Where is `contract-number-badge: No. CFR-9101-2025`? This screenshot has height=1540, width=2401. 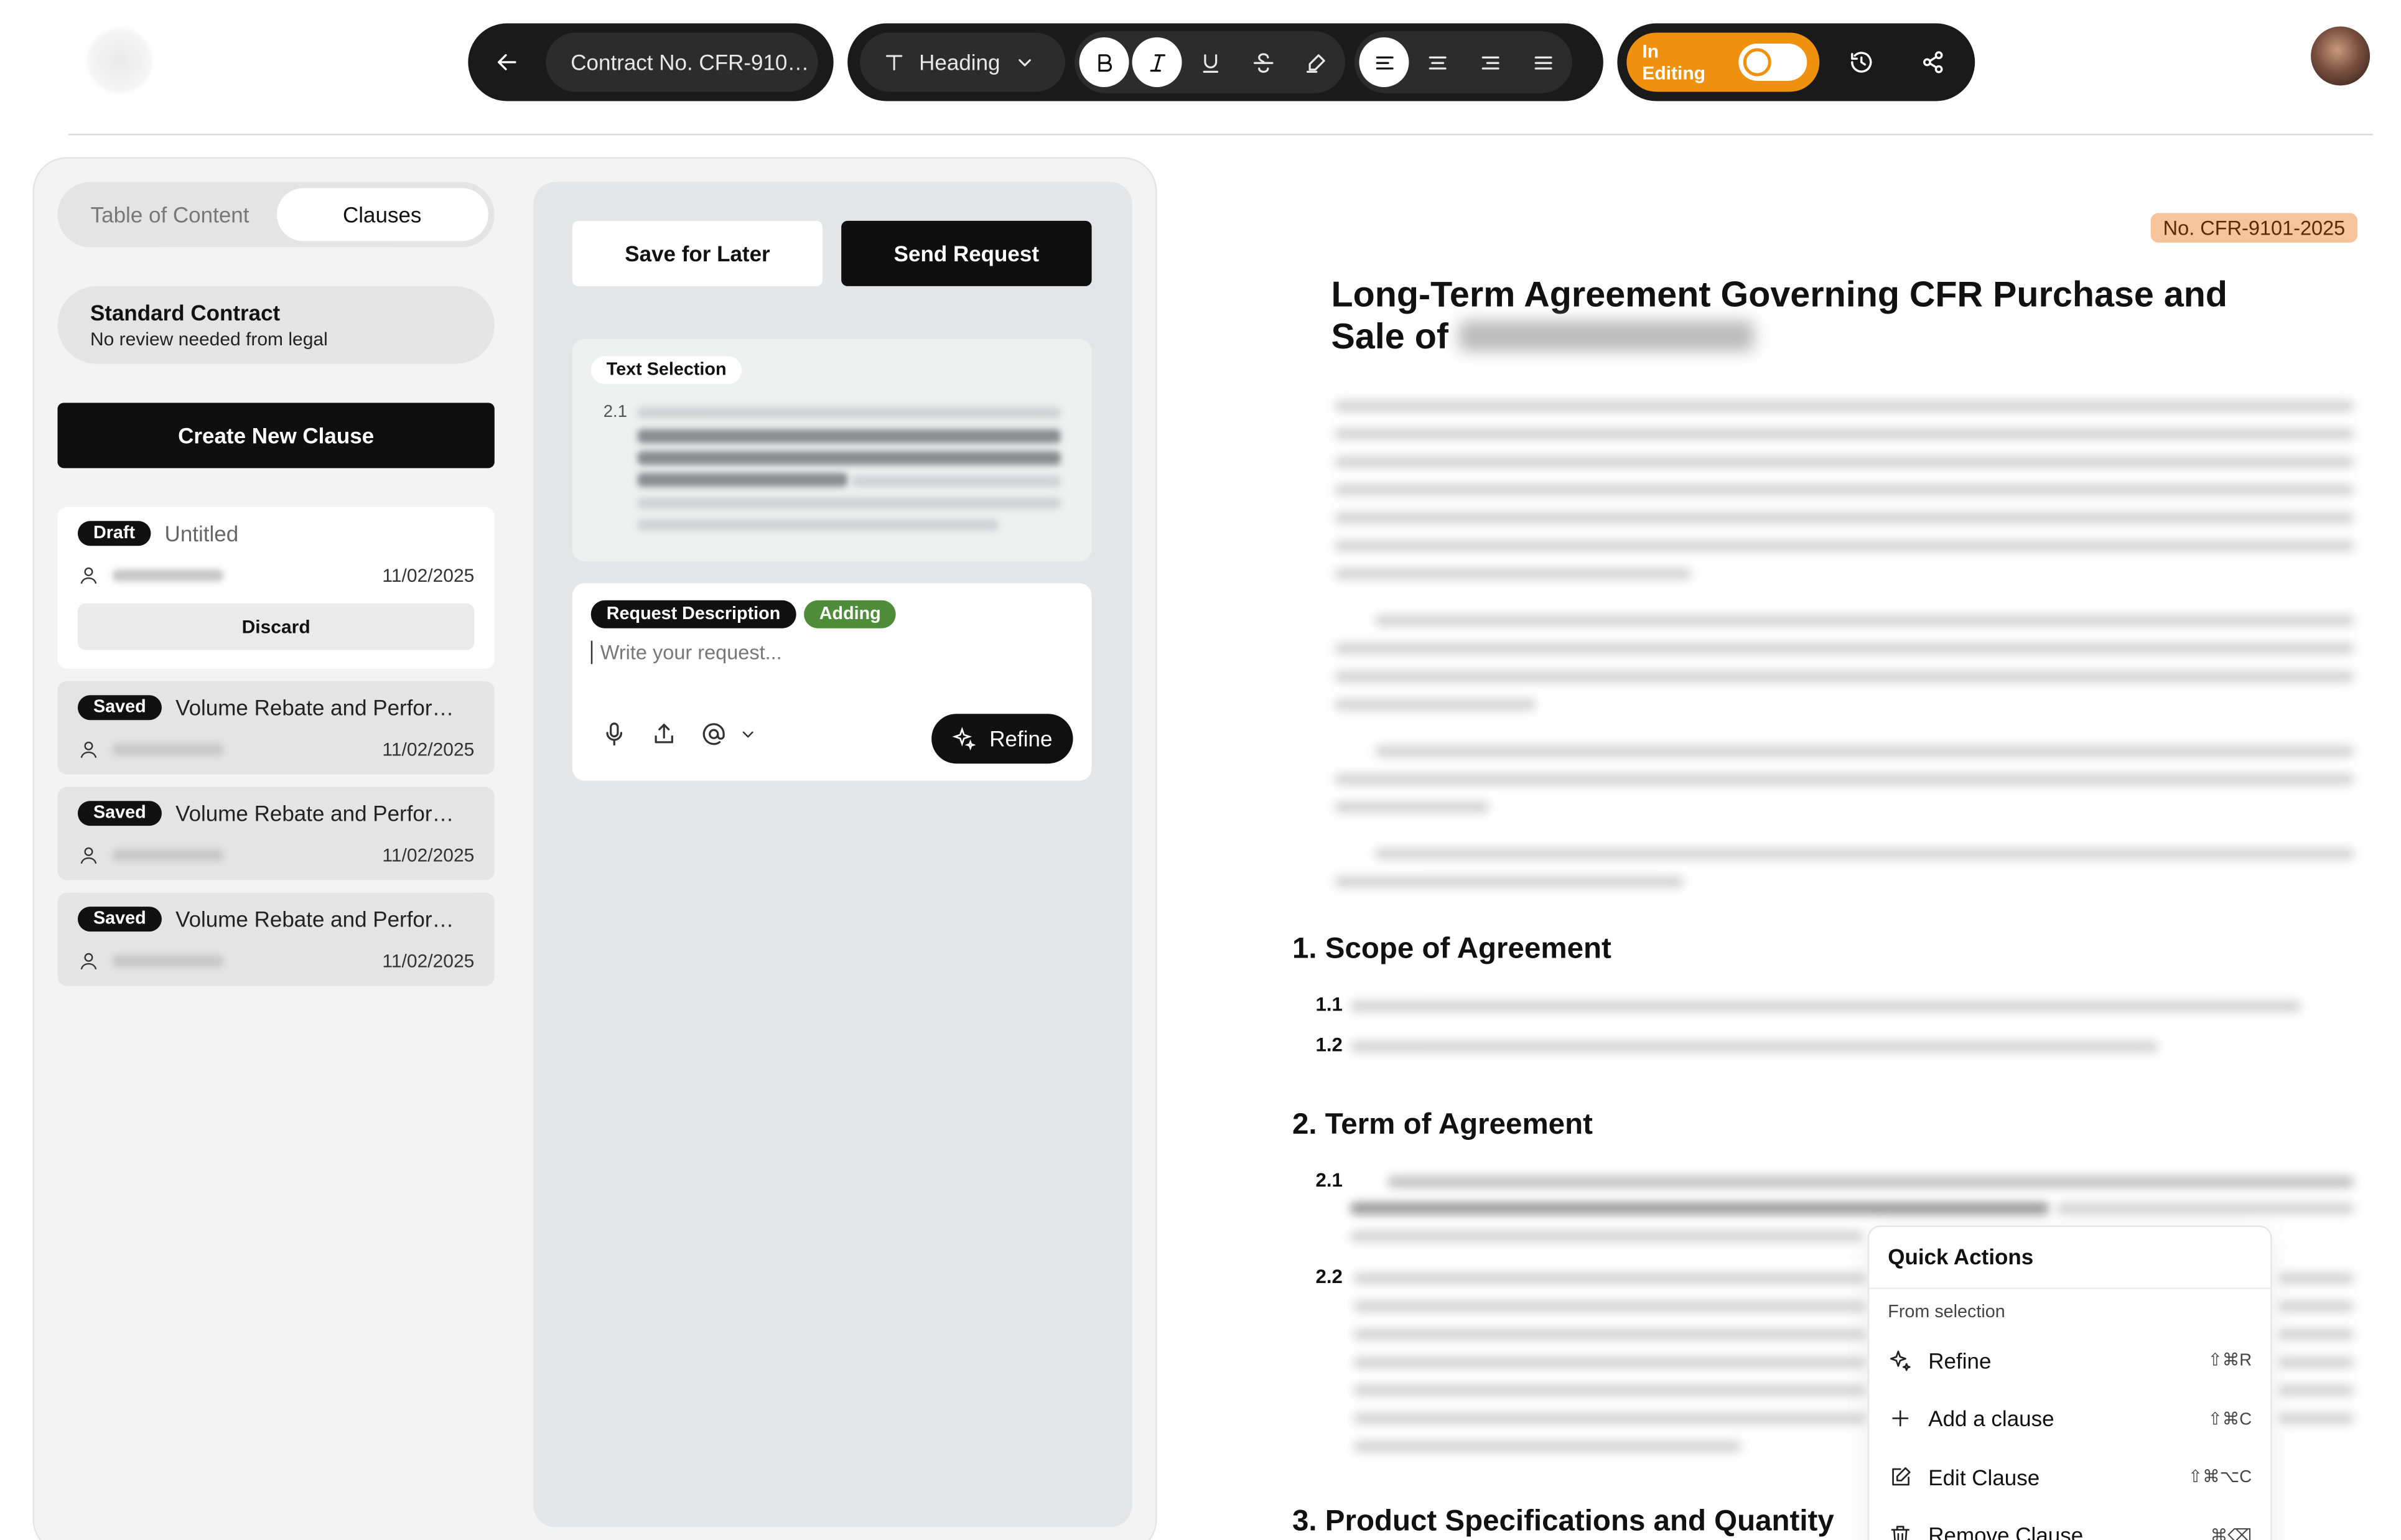
contract-number-badge: No. CFR-9101-2025 is located at coordinates (2254, 228).